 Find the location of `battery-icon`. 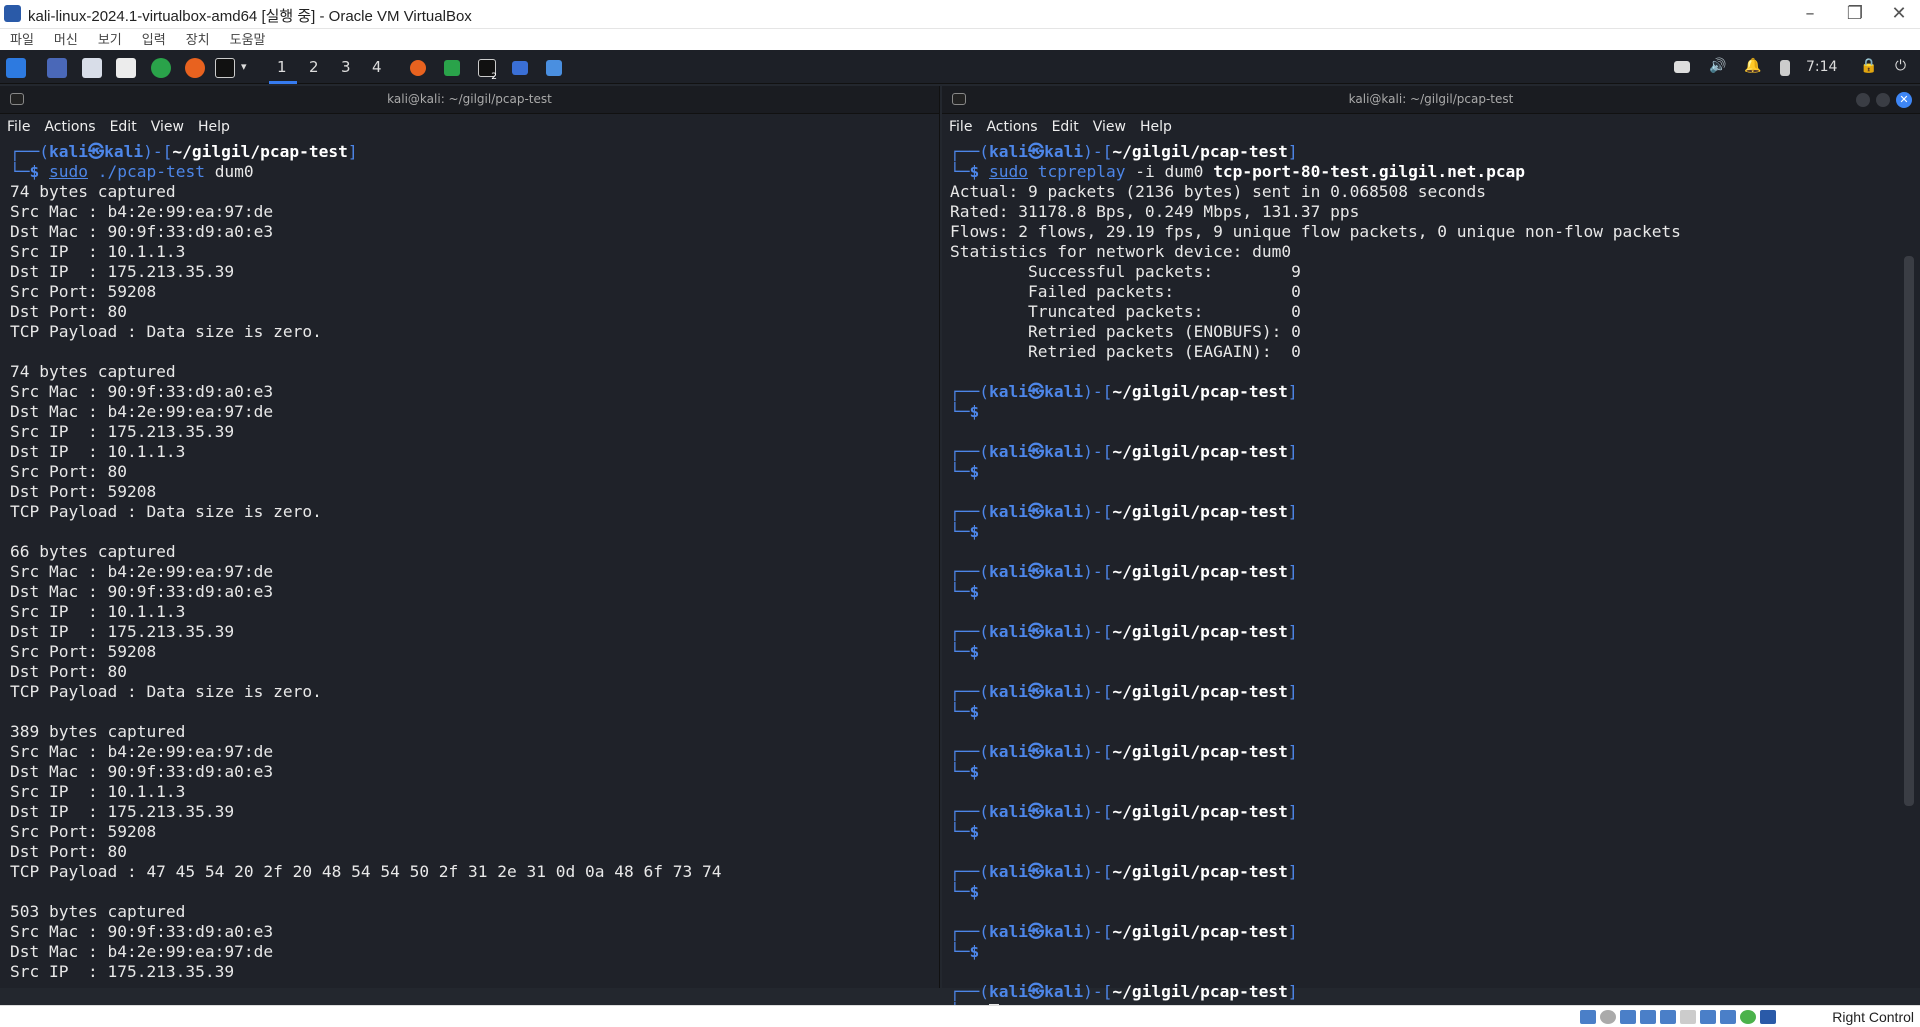

battery-icon is located at coordinates (1785, 68).